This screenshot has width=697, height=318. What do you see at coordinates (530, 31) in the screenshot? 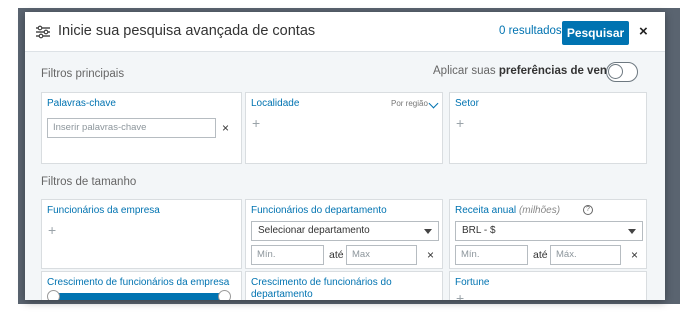
I see `result-count: 0 resultados` at bounding box center [530, 31].